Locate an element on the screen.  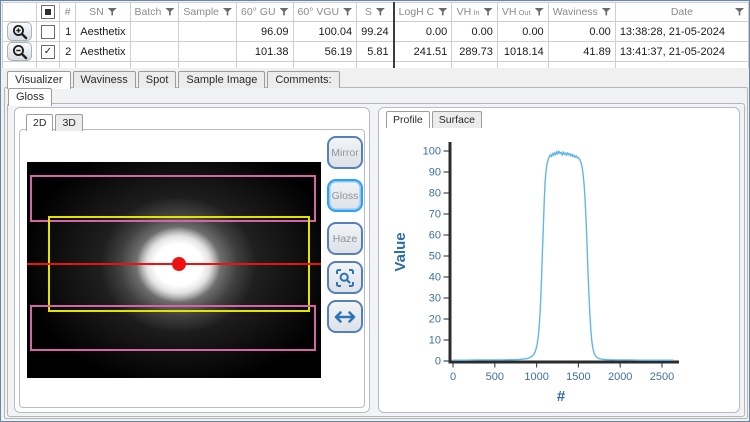
svg-text: 2000 is located at coordinates (620, 377).